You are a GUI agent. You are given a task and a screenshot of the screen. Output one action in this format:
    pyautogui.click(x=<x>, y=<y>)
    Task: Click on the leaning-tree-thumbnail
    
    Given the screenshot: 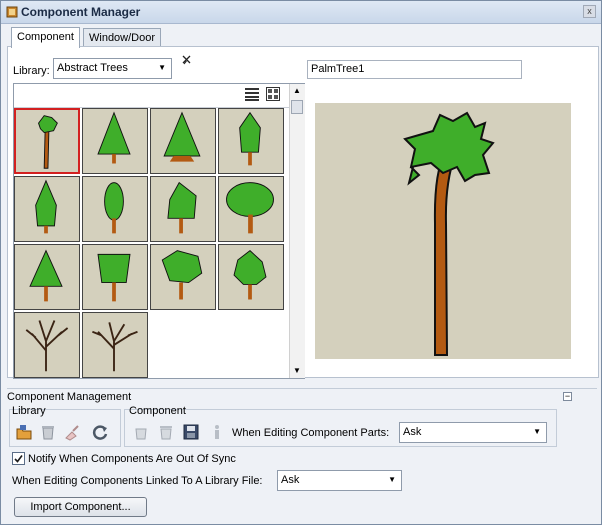 What is the action you would take?
    pyautogui.click(x=183, y=209)
    